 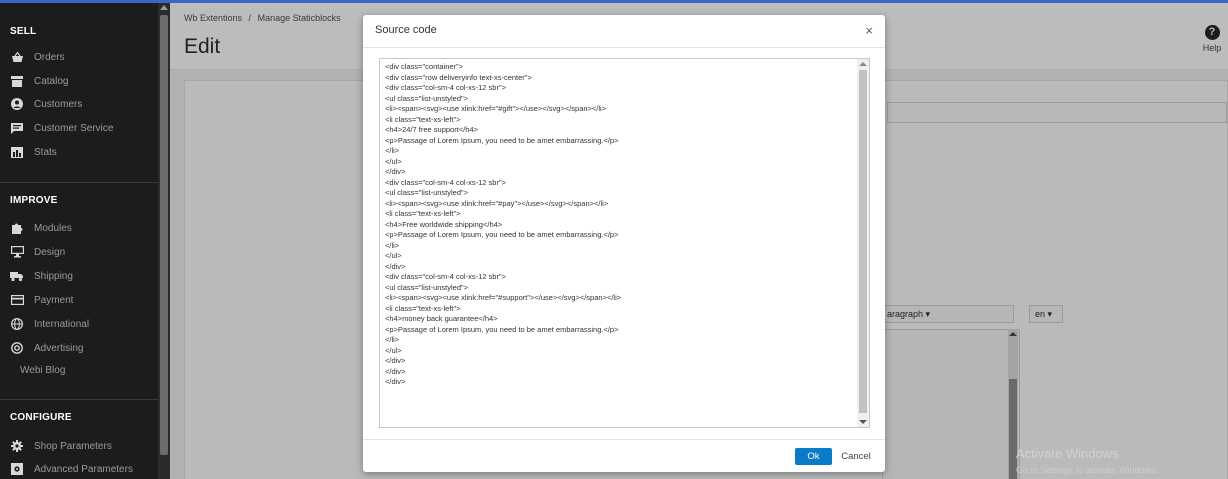 I want to click on language-select: en ▾, so click(x=1046, y=314).